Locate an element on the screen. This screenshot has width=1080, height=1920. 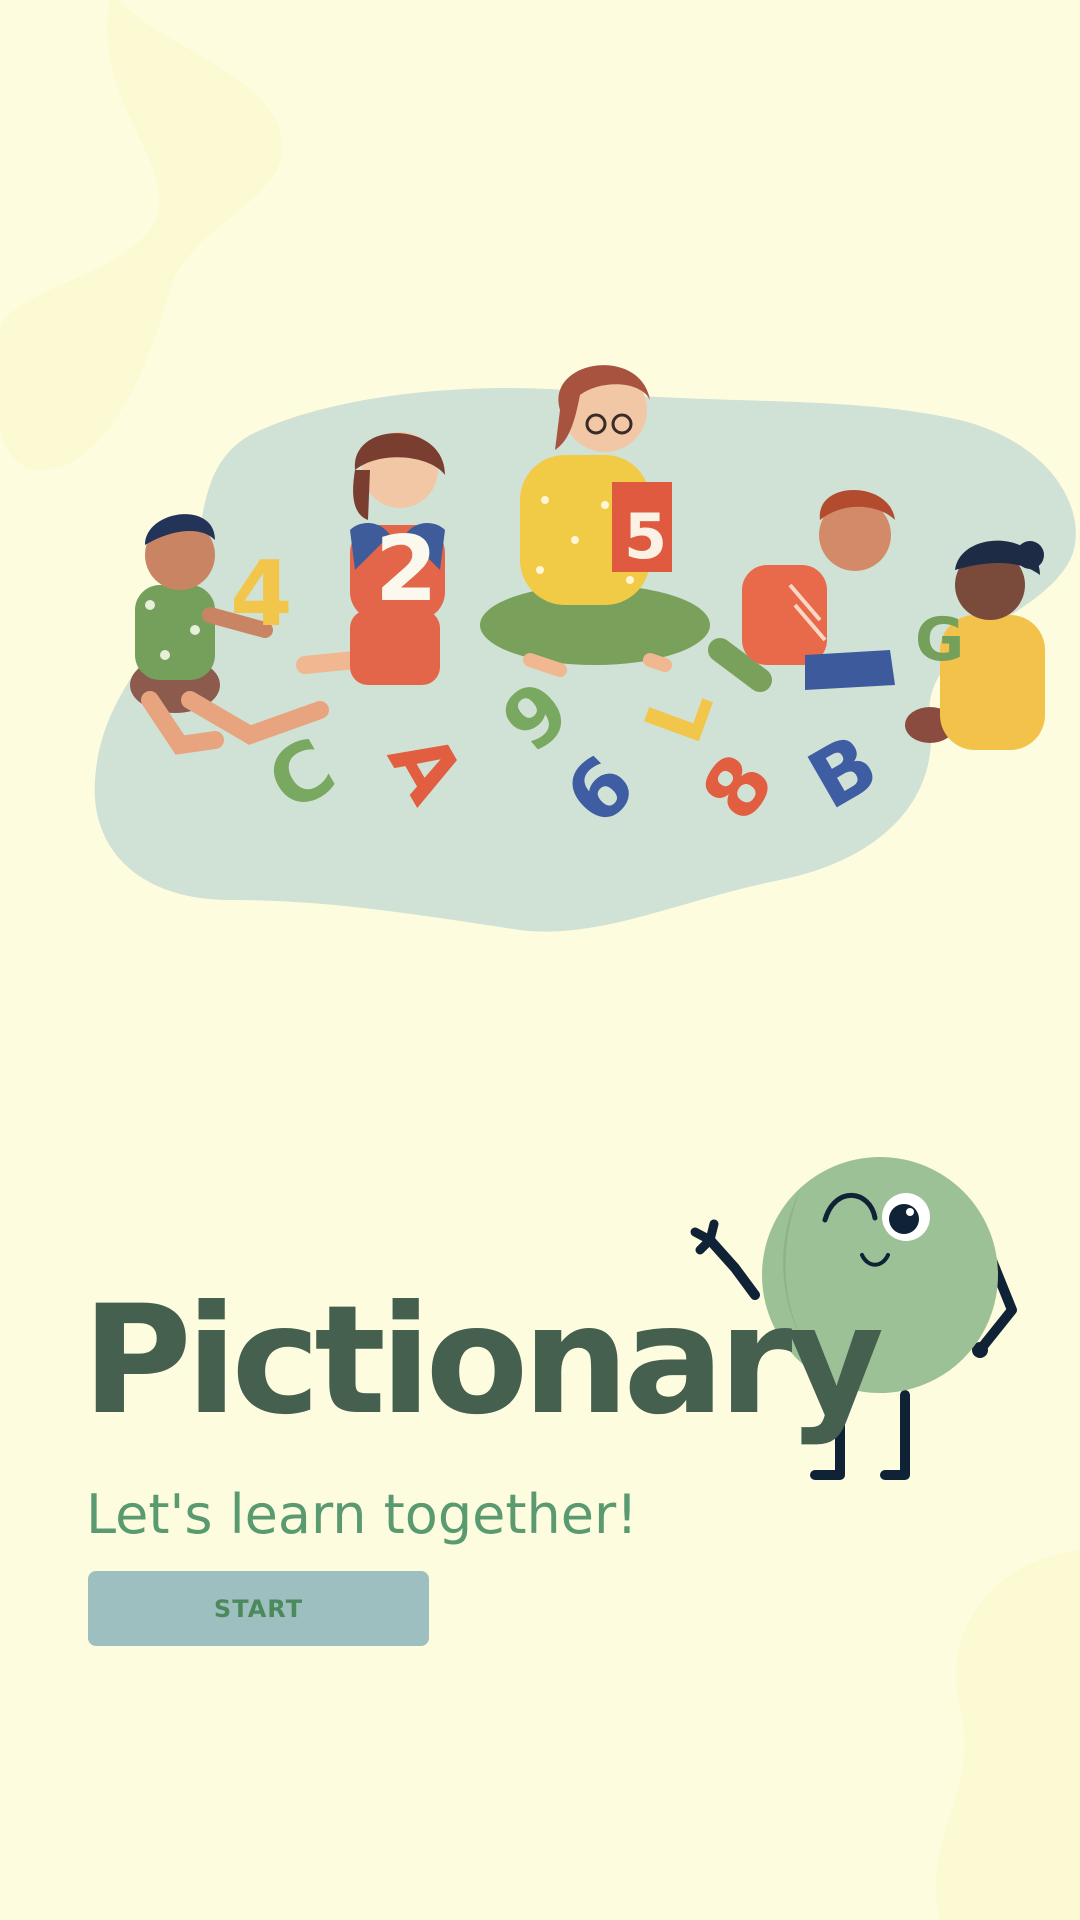
svg-text: 5 is located at coordinates (645, 536).